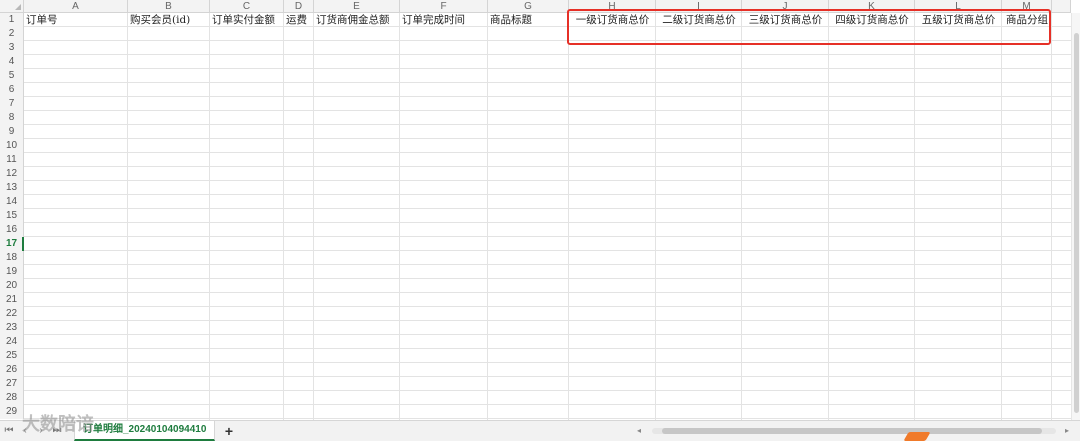 Image resolution: width=1080 pixels, height=441 pixels. I want to click on horizontal-scrollbar-track, so click(854, 431).